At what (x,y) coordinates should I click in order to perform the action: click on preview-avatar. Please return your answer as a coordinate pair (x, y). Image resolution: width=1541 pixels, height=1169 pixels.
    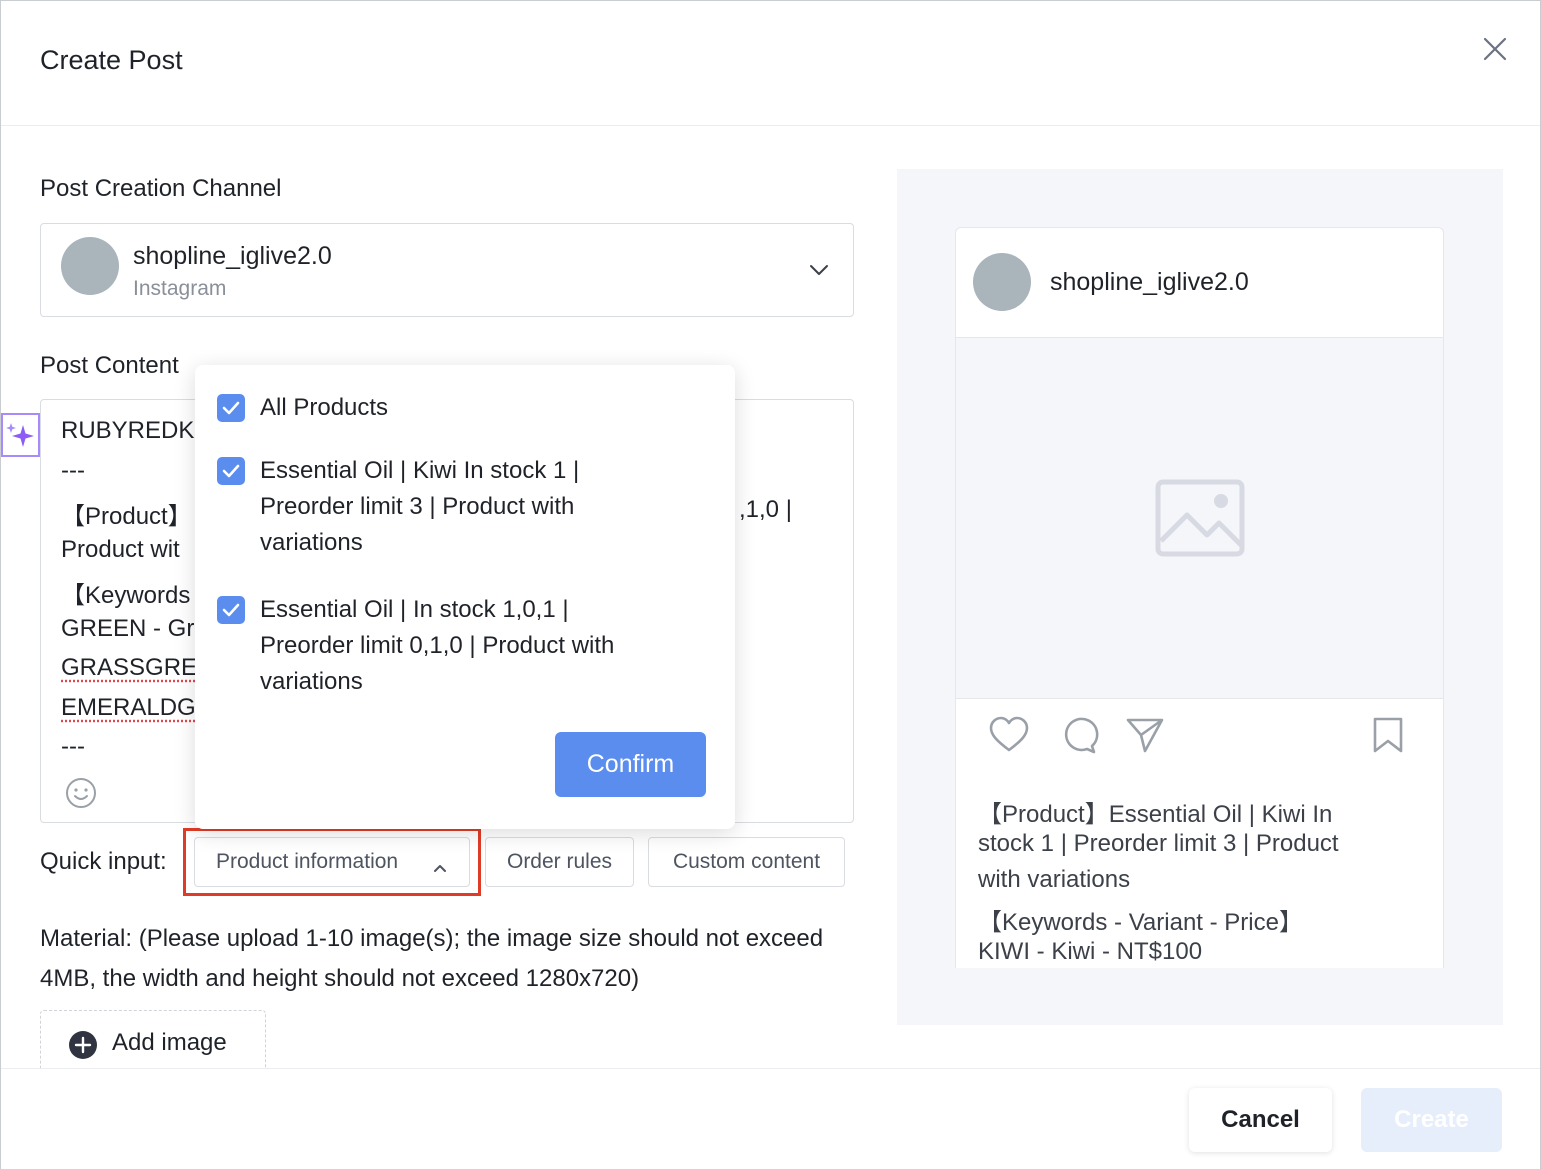
    Looking at the image, I should click on (1002, 282).